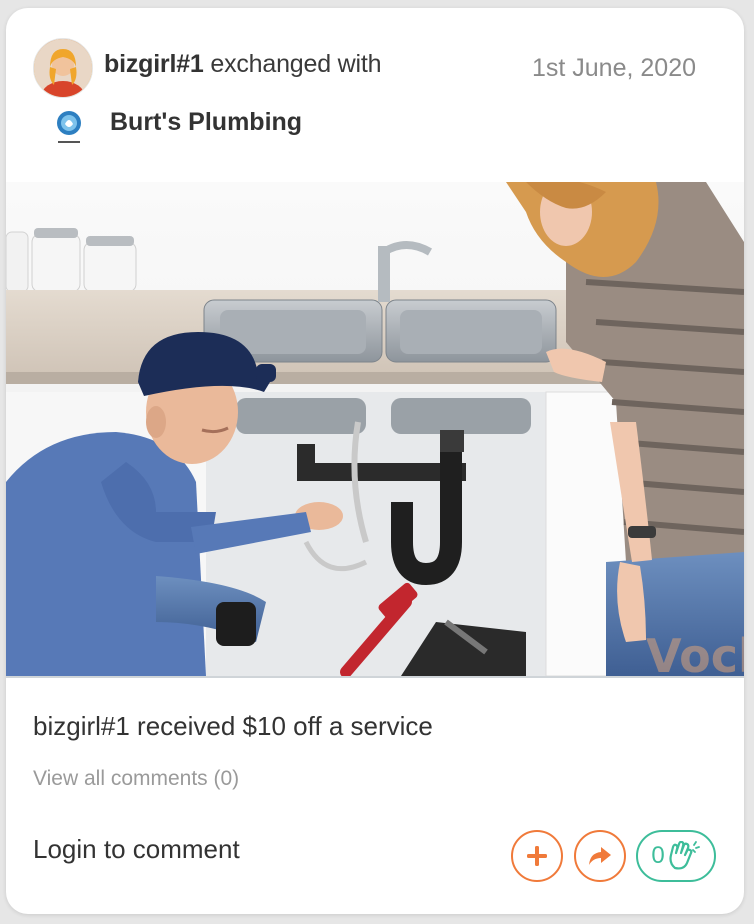 This screenshot has width=754, height=924. I want to click on business-logo, so click(69, 127).